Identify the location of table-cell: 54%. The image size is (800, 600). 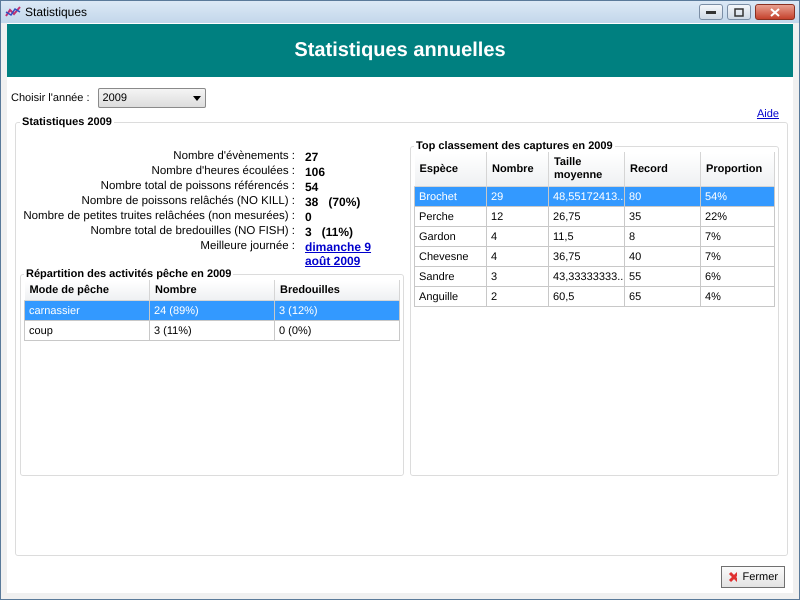
(737, 196).